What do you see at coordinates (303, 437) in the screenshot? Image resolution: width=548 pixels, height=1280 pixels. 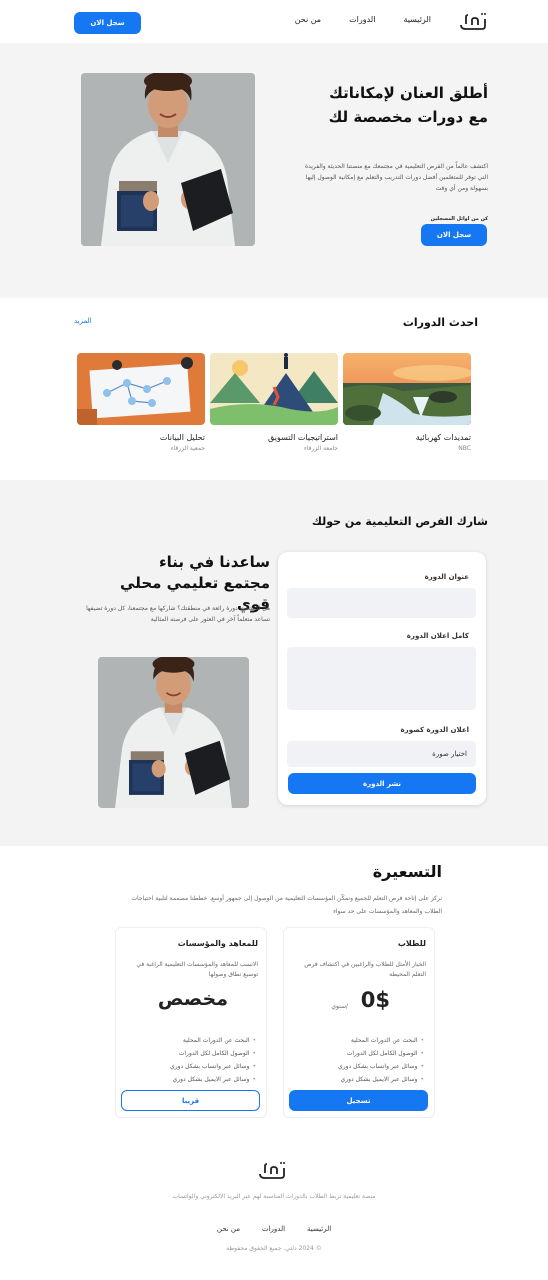 I see `course-name: استراتيجيات التسويق` at bounding box center [303, 437].